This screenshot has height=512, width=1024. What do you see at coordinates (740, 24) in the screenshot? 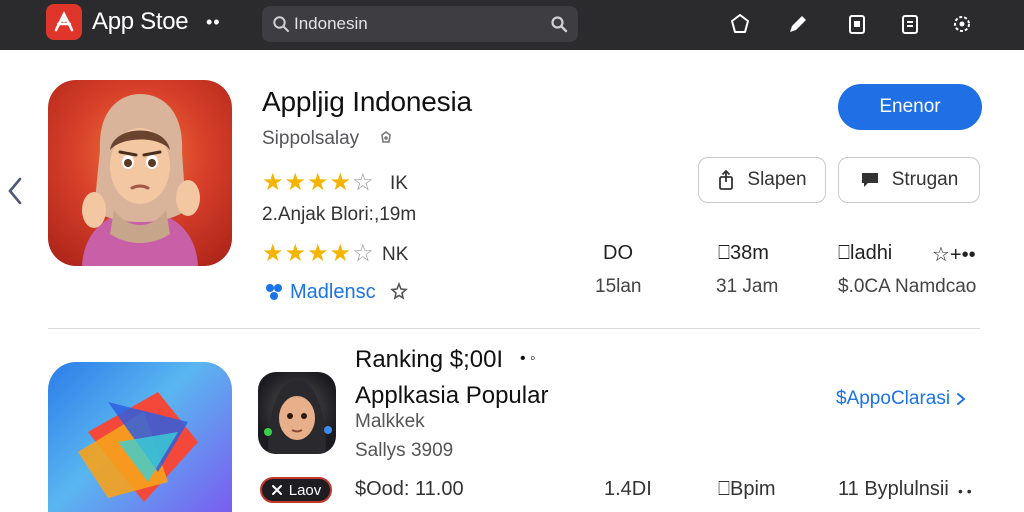
I see `profile-icon` at bounding box center [740, 24].